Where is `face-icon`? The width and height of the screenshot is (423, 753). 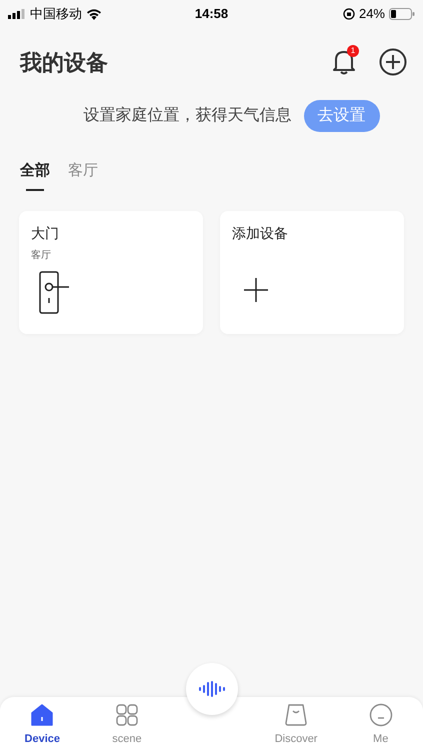 face-icon is located at coordinates (380, 714).